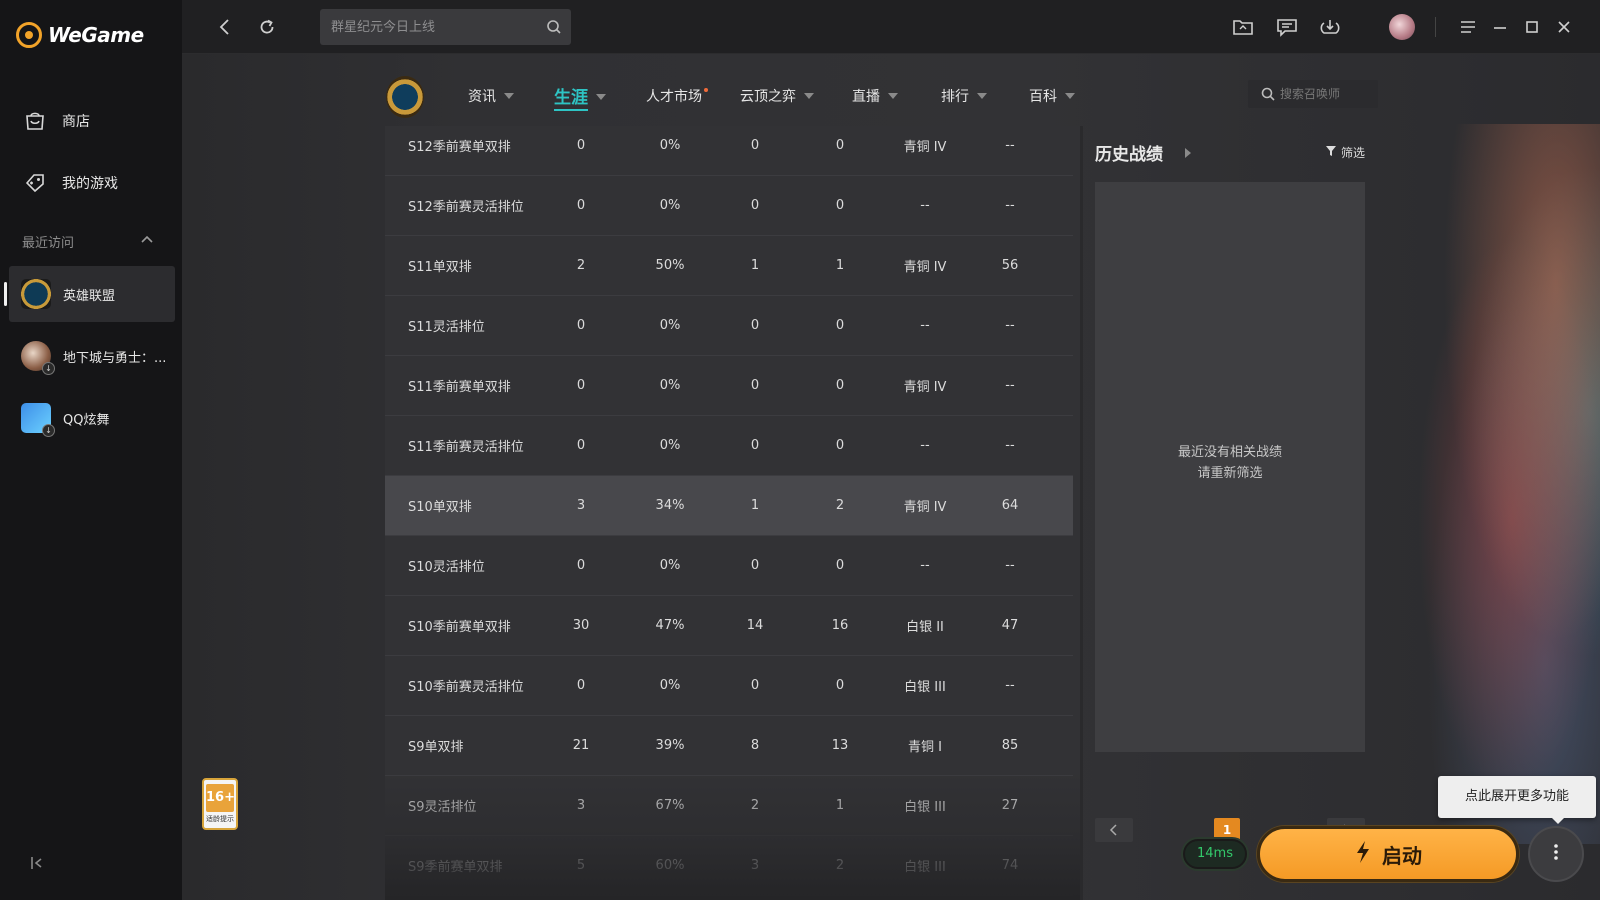 Image resolution: width=1600 pixels, height=900 pixels. What do you see at coordinates (89, 294) in the screenshot?
I see `sidebar-game-lol: 英雄联盟` at bounding box center [89, 294].